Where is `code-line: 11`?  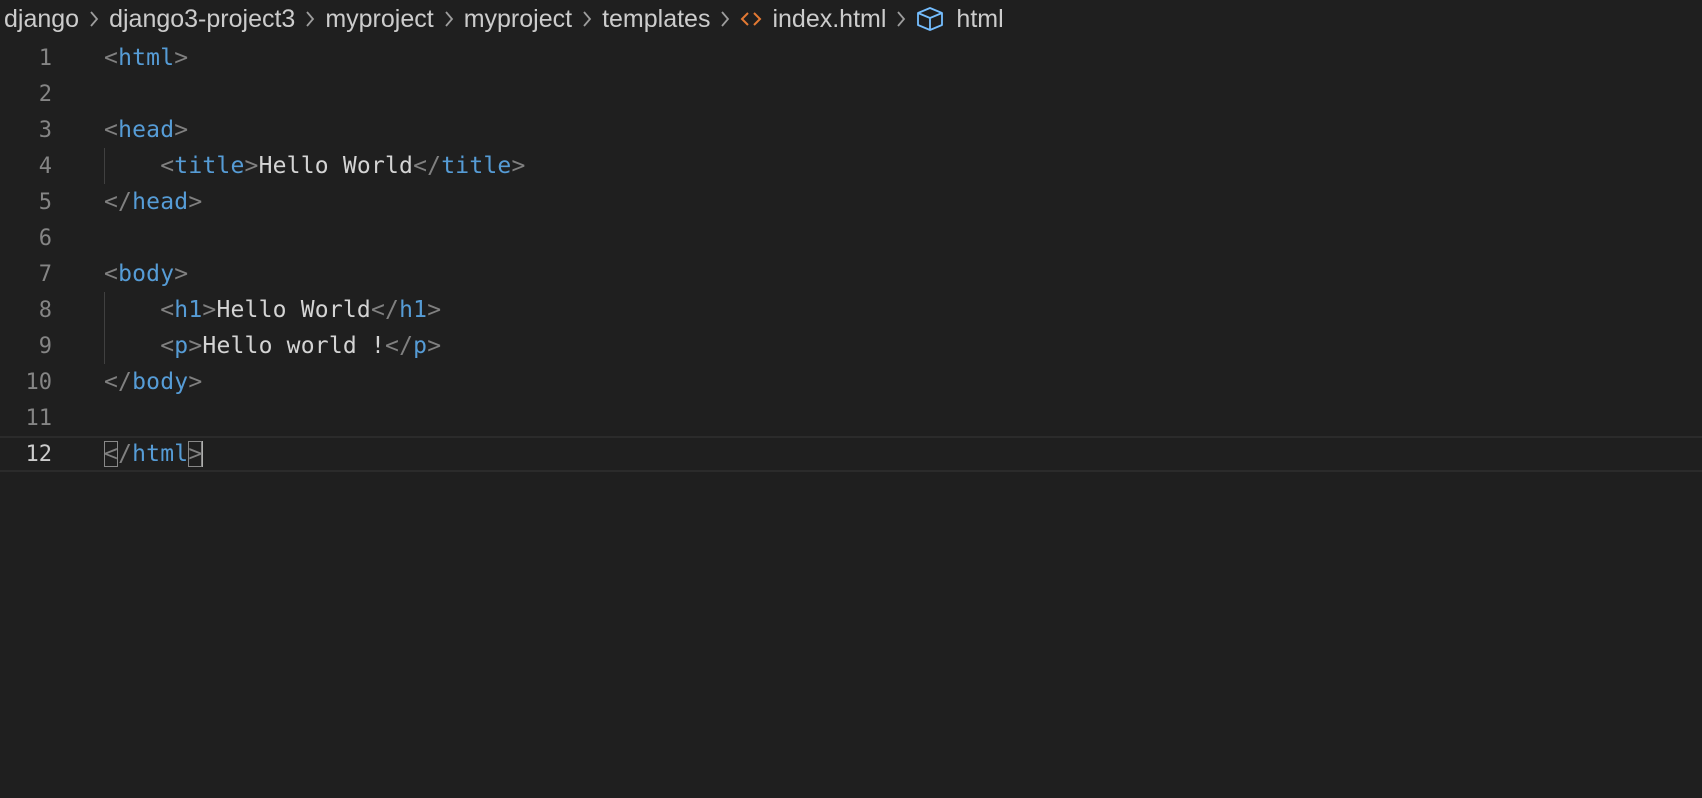 code-line: 11 is located at coordinates (851, 418).